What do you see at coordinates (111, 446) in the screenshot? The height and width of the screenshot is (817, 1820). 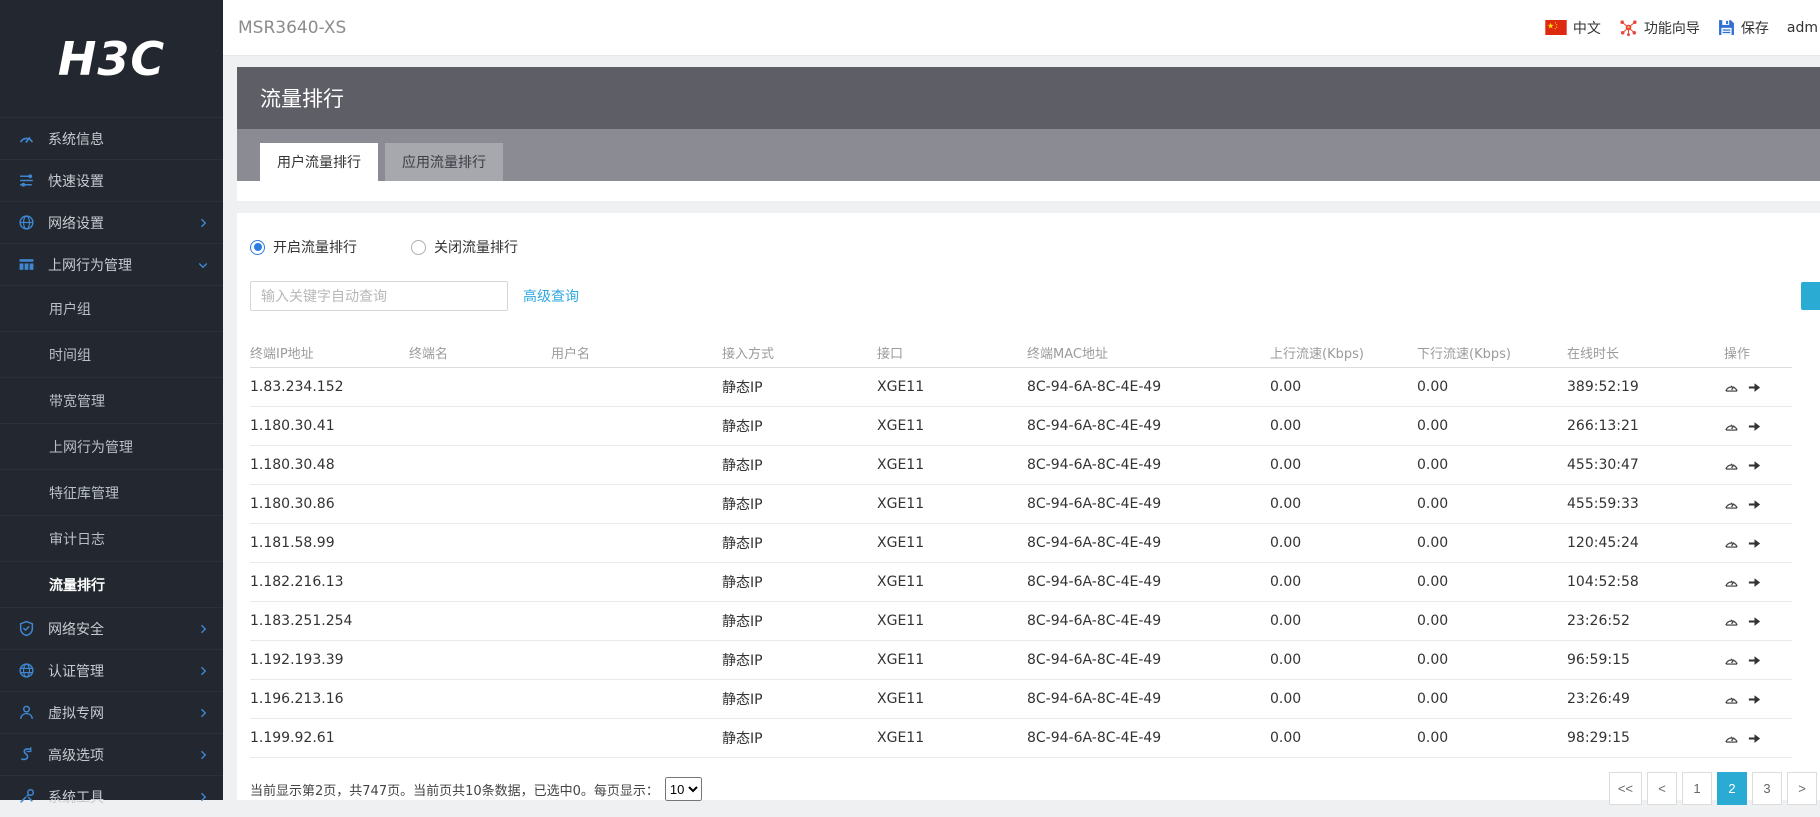 I see `sidebar-subitem-3: 上网行为管理` at bounding box center [111, 446].